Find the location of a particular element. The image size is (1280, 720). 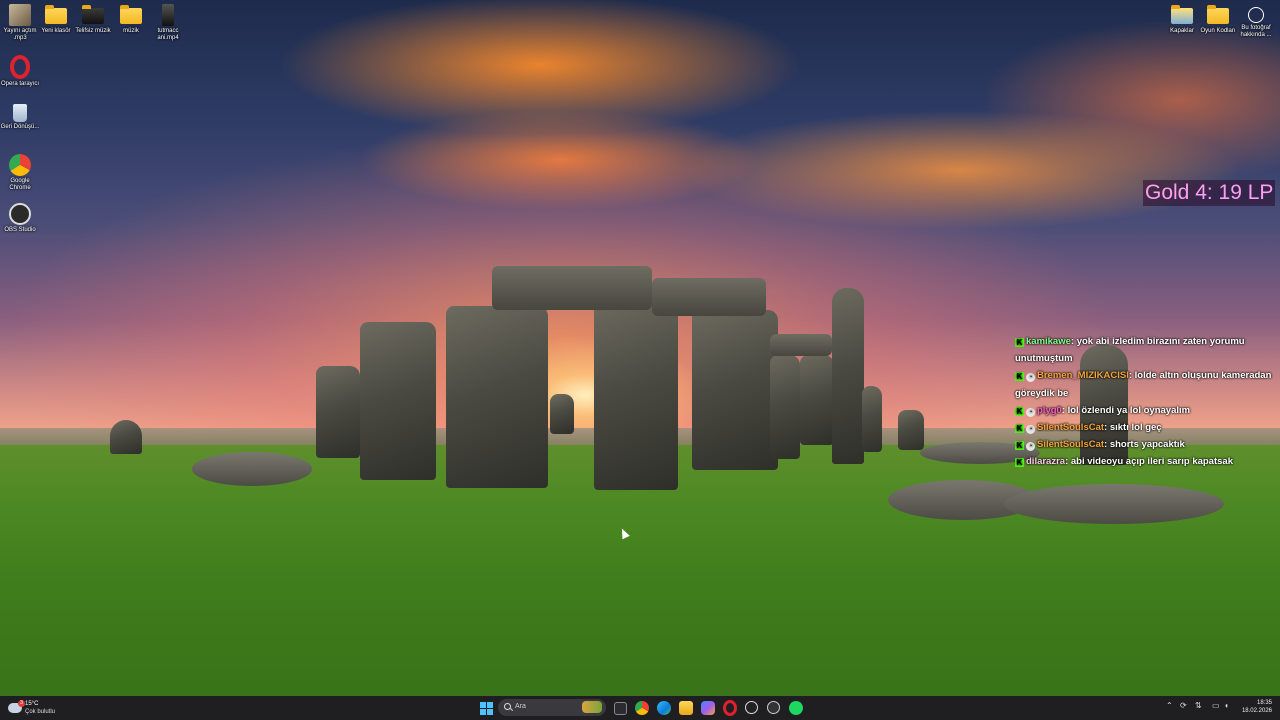

chat-text: : shorts yapcaktık is located at coordinates (1144, 445).